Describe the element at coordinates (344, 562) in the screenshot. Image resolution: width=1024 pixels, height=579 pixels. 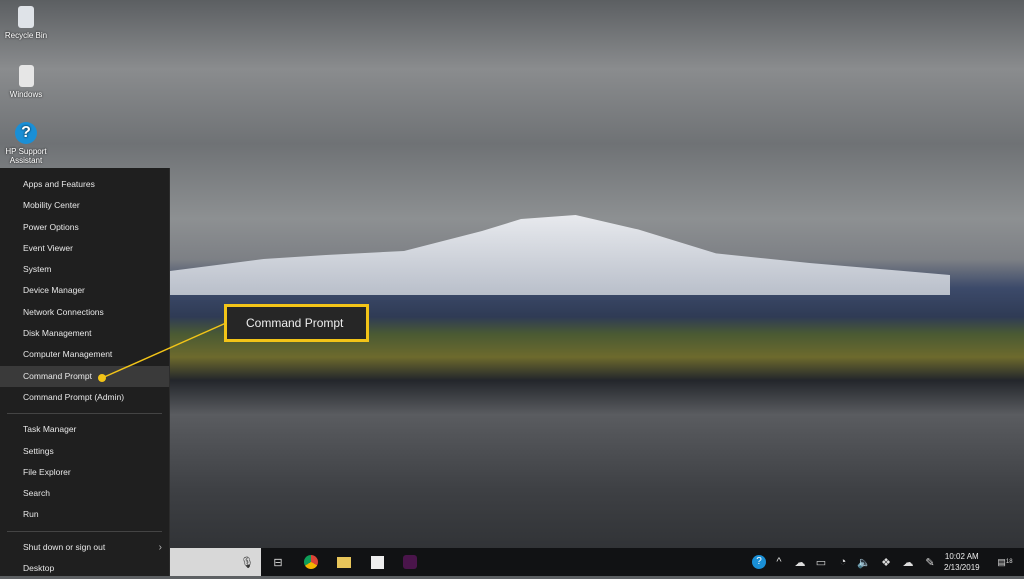
I see `file-explorer-icon` at that location.